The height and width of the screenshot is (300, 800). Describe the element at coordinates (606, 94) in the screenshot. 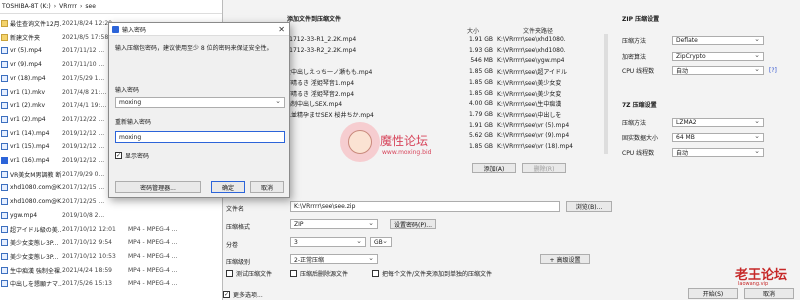

I see `list-scrollbar` at that location.